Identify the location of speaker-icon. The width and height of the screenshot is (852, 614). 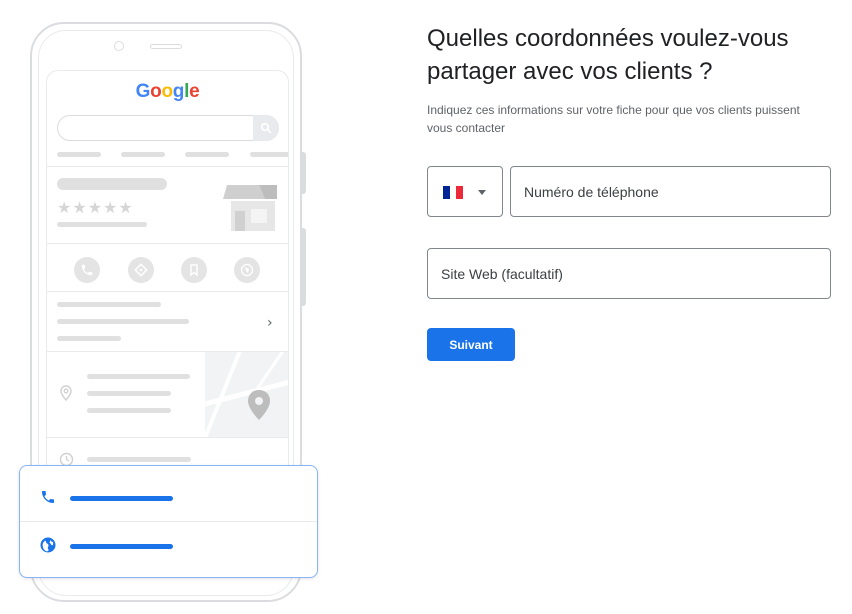
(166, 46).